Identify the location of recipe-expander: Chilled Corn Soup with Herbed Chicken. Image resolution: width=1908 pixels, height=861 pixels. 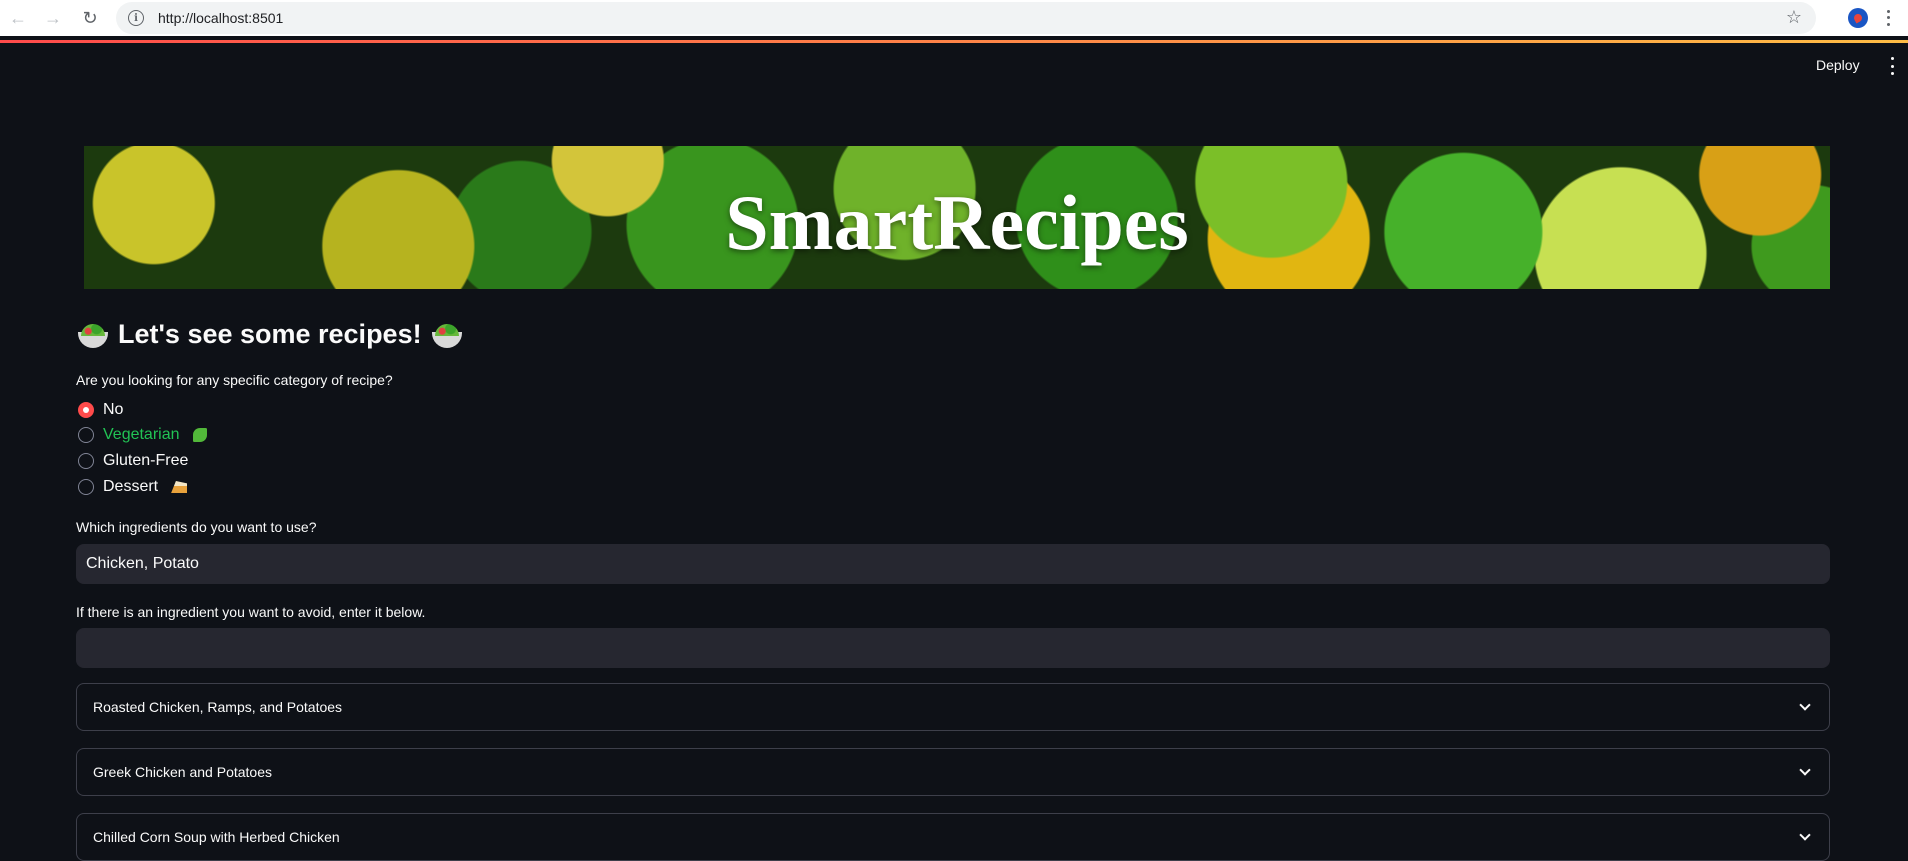
(953, 837).